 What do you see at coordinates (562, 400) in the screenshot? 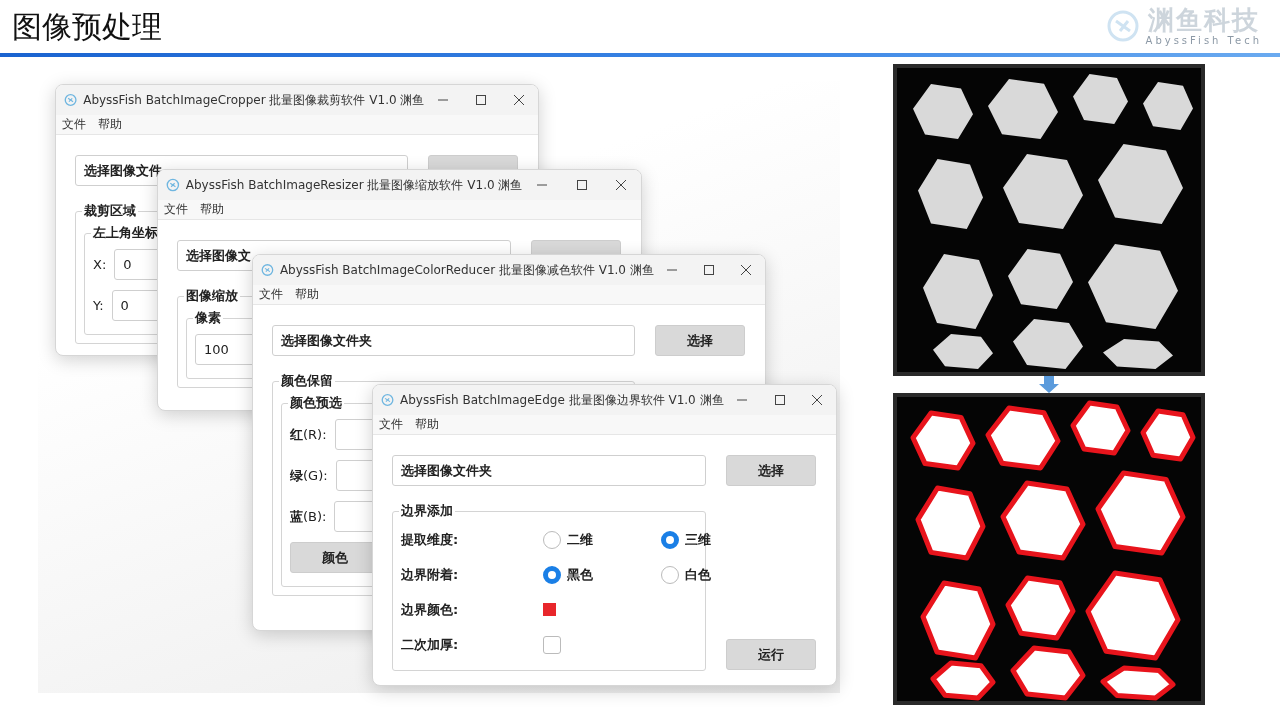
I see `window-title: AbyssFish BatchImageEdge 批量图像边界软件 V1.0 渊鱼` at bounding box center [562, 400].